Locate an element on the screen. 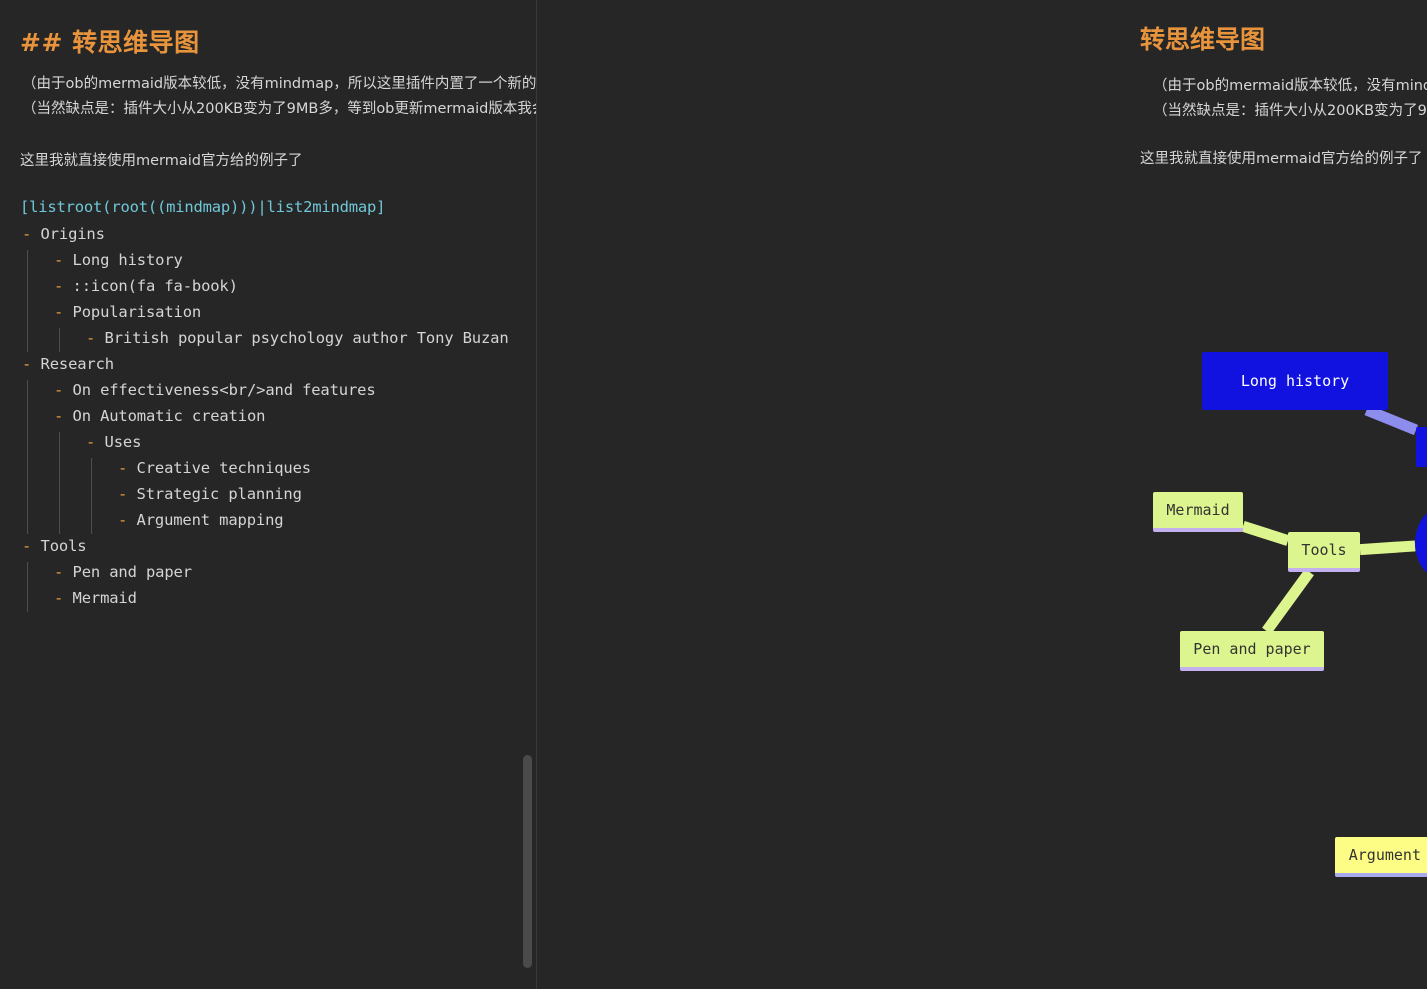 Image resolution: width=1427 pixels, height=989 pixels. list-item-label: Tools is located at coordinates (59, 546).